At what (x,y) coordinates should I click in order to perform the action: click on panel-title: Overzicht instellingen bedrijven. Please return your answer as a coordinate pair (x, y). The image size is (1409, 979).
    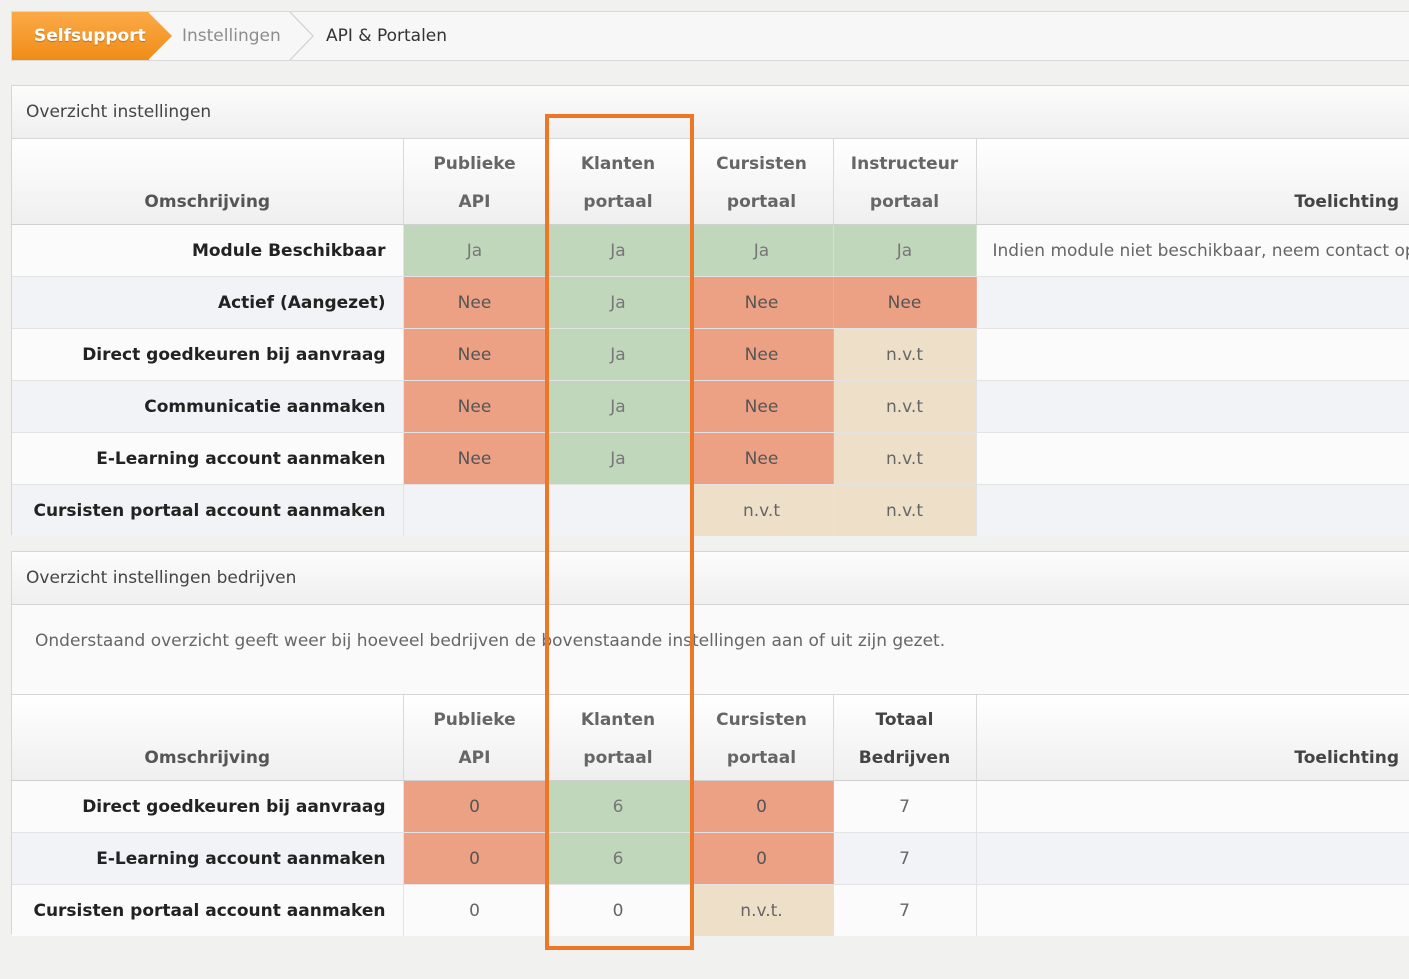
    Looking at the image, I should click on (710, 578).